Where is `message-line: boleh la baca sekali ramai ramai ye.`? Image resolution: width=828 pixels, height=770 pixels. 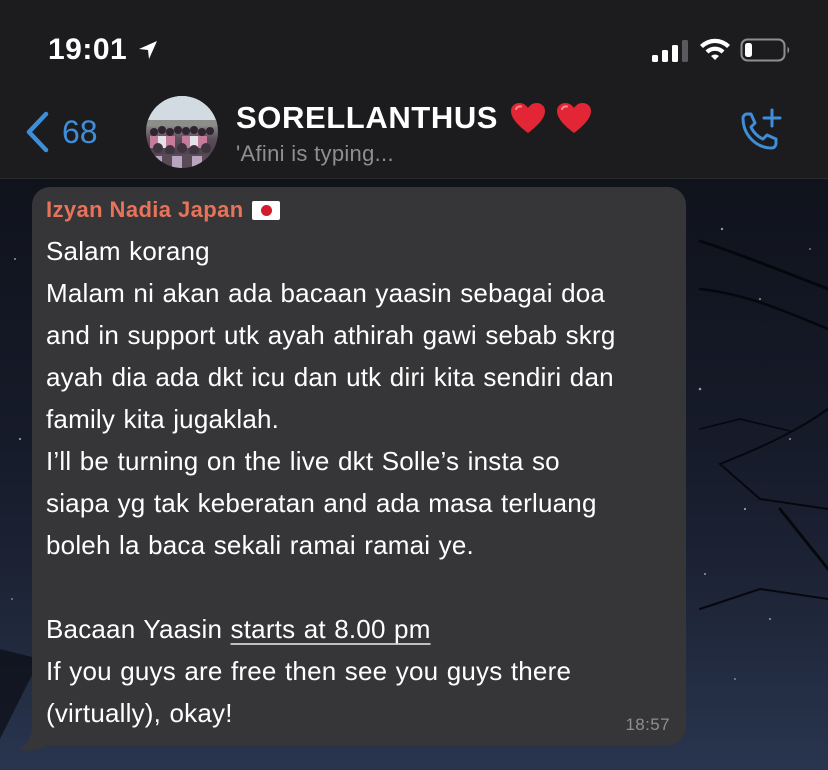 message-line: boleh la baca sekali ramai ramai ye. is located at coordinates (260, 545).